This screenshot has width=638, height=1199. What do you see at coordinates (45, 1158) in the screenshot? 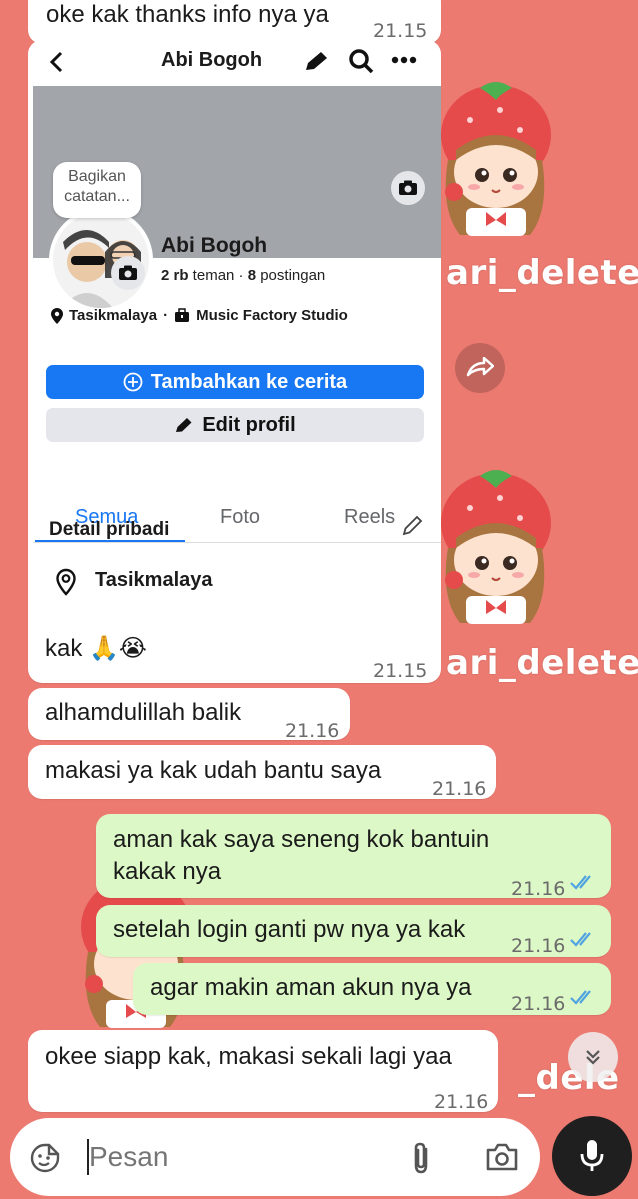
I see `sticker-icon` at bounding box center [45, 1158].